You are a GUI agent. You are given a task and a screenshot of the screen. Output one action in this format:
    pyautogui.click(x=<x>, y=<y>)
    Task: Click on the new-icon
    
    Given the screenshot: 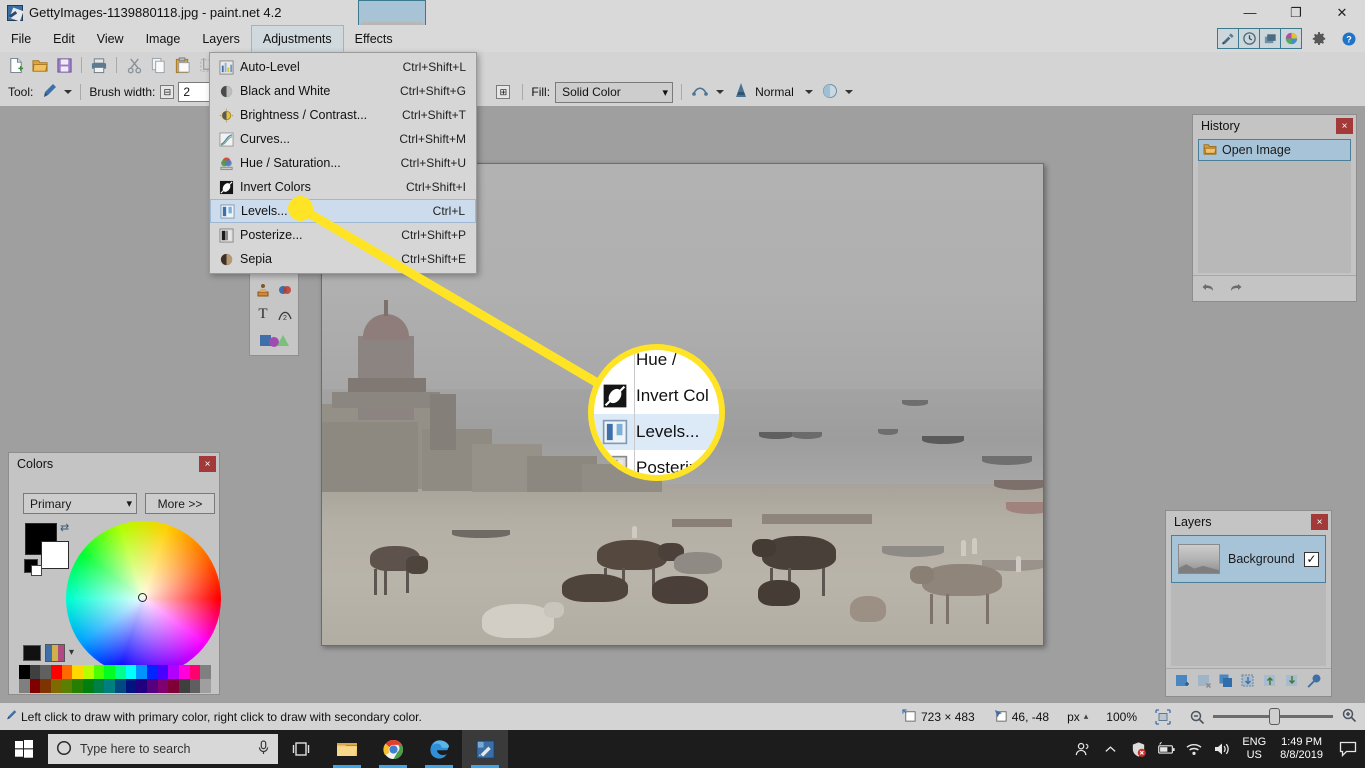 What is the action you would take?
    pyautogui.click(x=16, y=65)
    